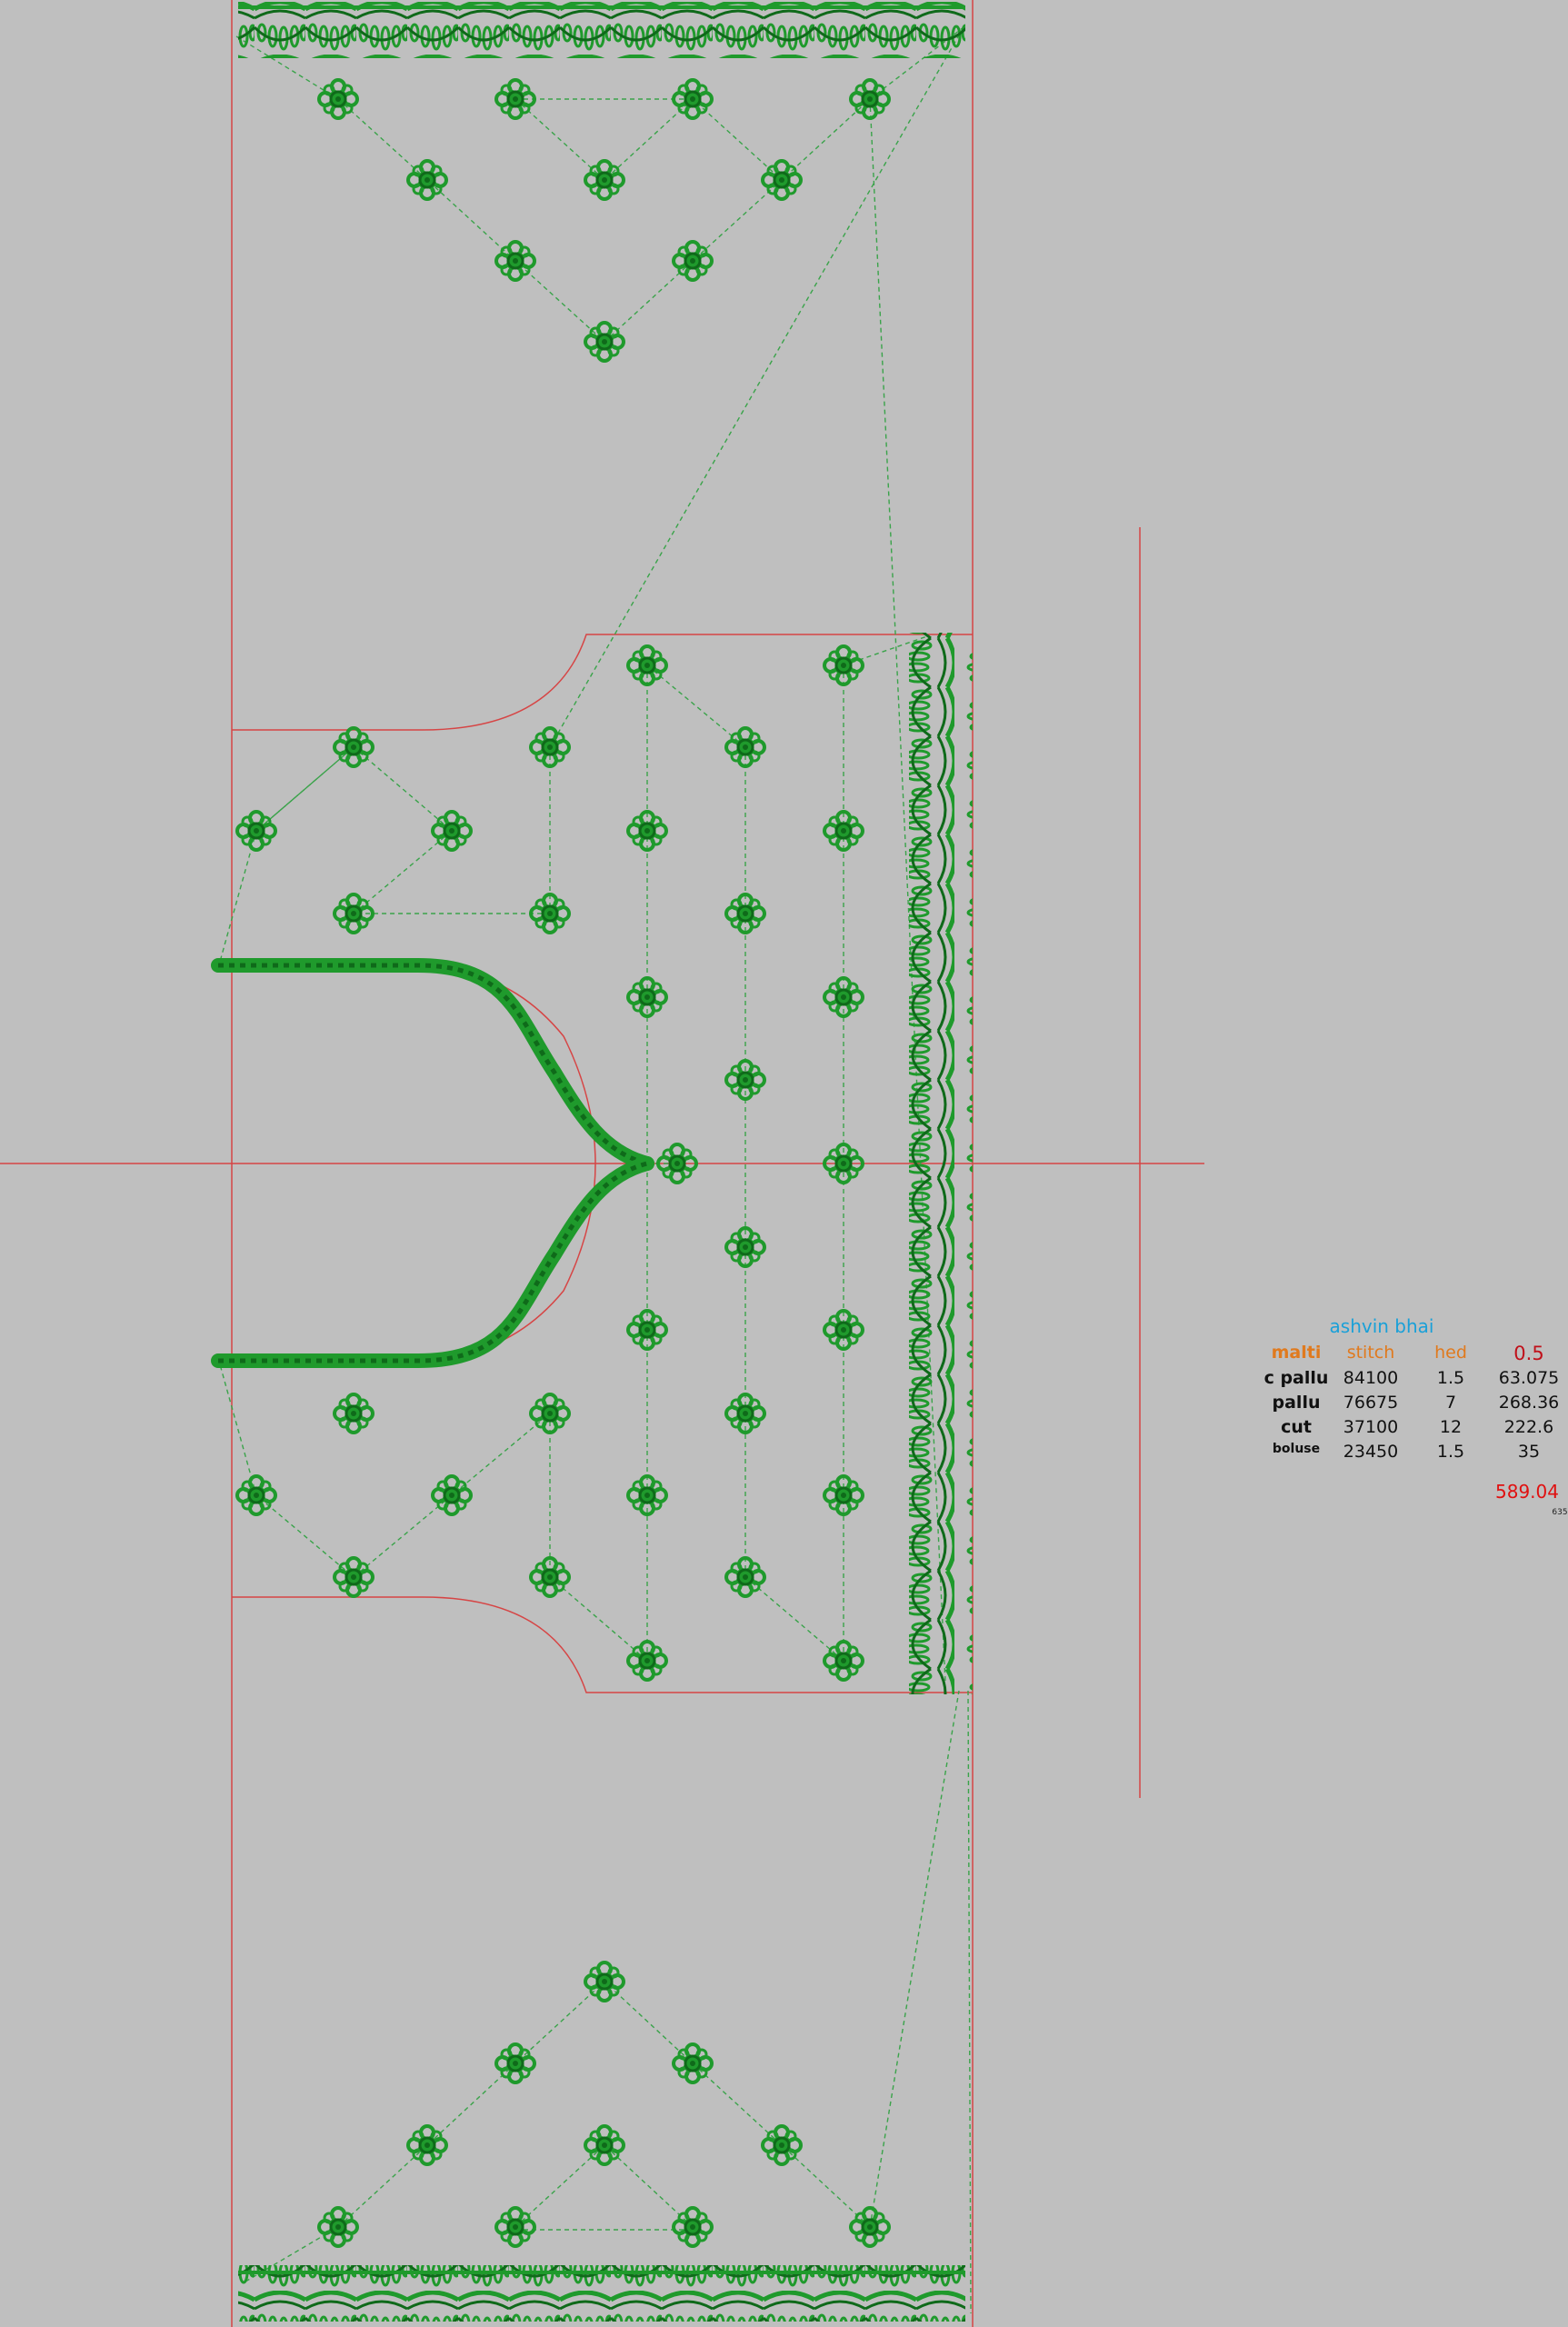 The image size is (1568, 2327). Describe the element at coordinates (1296, 1353) in the screenshot. I see `header-name: malti` at that location.